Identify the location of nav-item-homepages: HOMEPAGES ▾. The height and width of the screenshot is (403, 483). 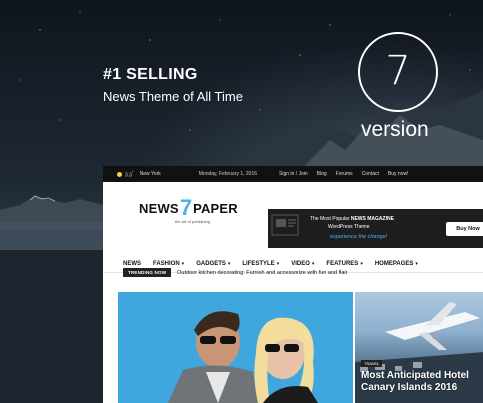
(396, 264).